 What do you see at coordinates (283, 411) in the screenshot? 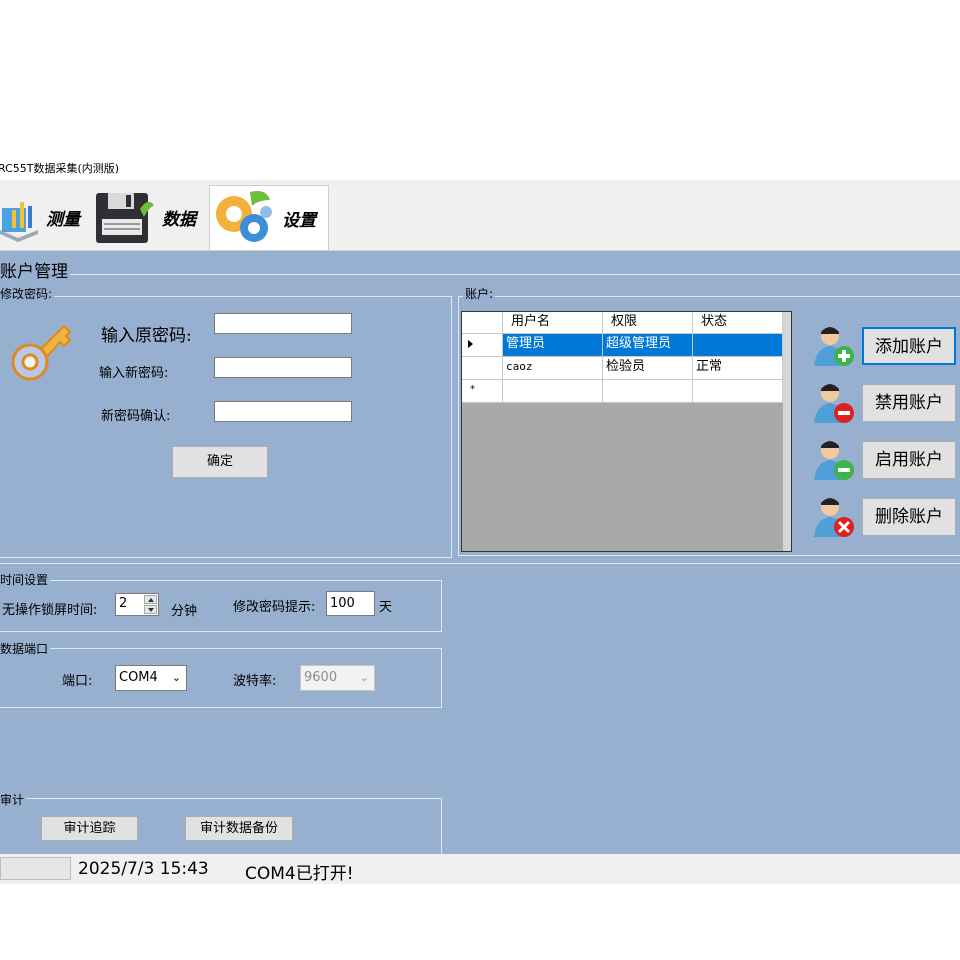
I see `confirm-password-input` at bounding box center [283, 411].